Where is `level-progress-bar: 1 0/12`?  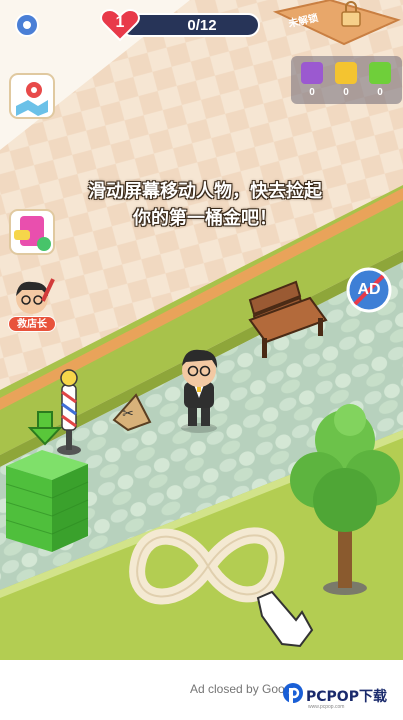
level-progress-bar: 1 0/12 is located at coordinates (181, 25).